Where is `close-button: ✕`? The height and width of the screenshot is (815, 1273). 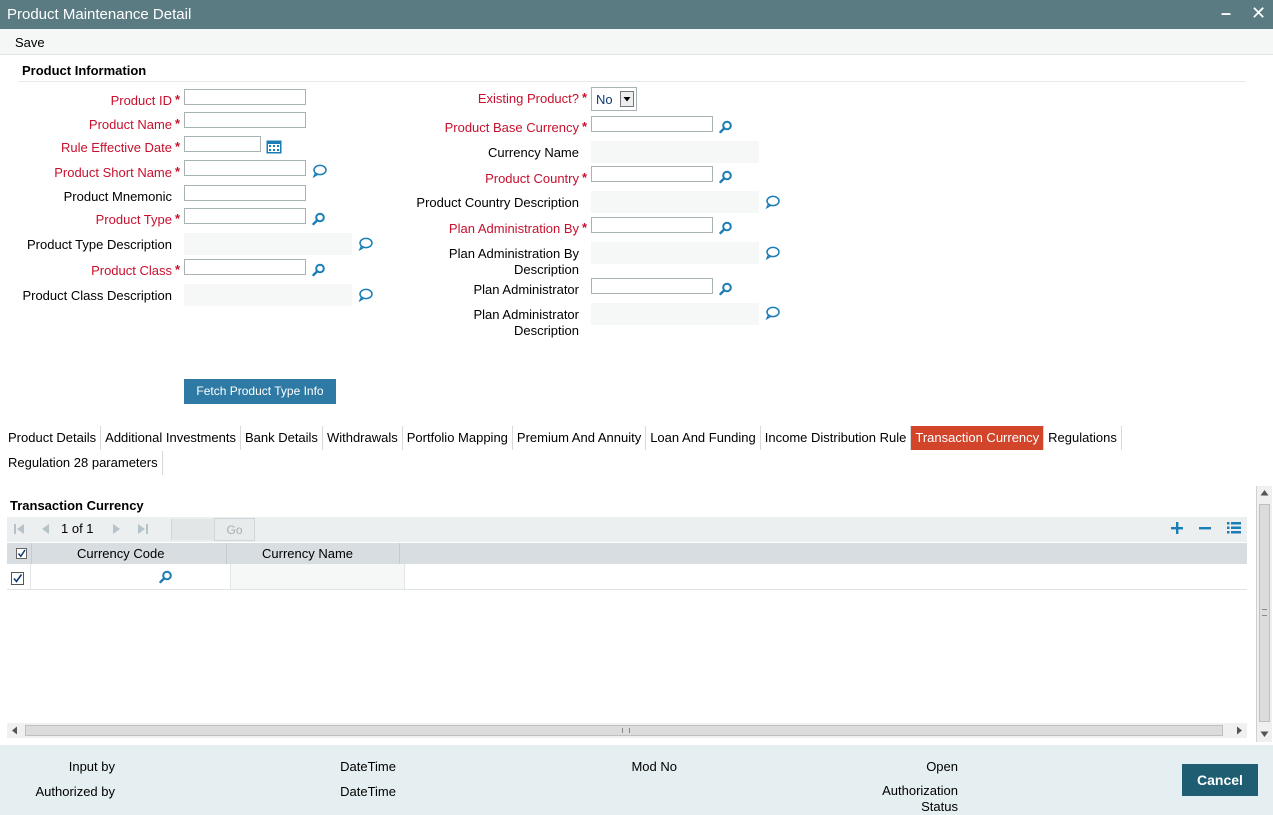
close-button: ✕ is located at coordinates (1258, 13).